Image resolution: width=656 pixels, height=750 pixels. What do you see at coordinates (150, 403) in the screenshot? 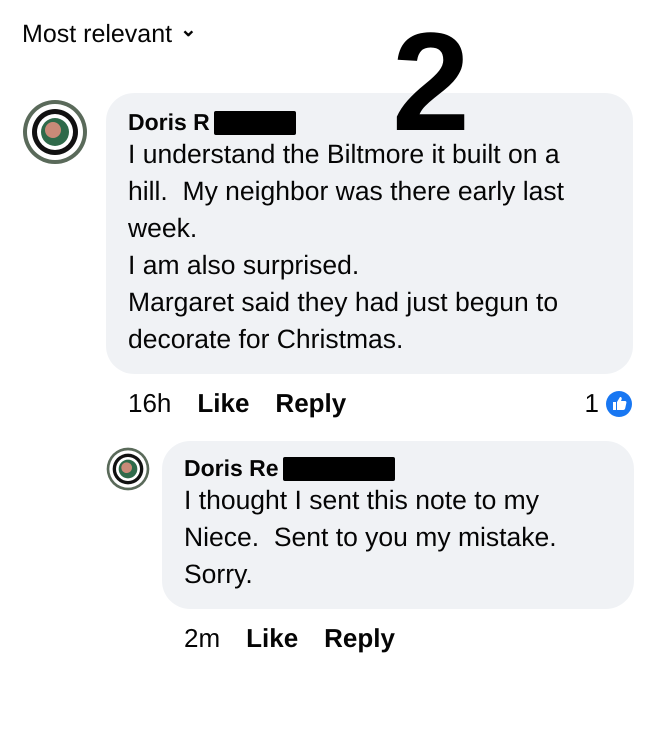
I see `timestamp: 16h` at bounding box center [150, 403].